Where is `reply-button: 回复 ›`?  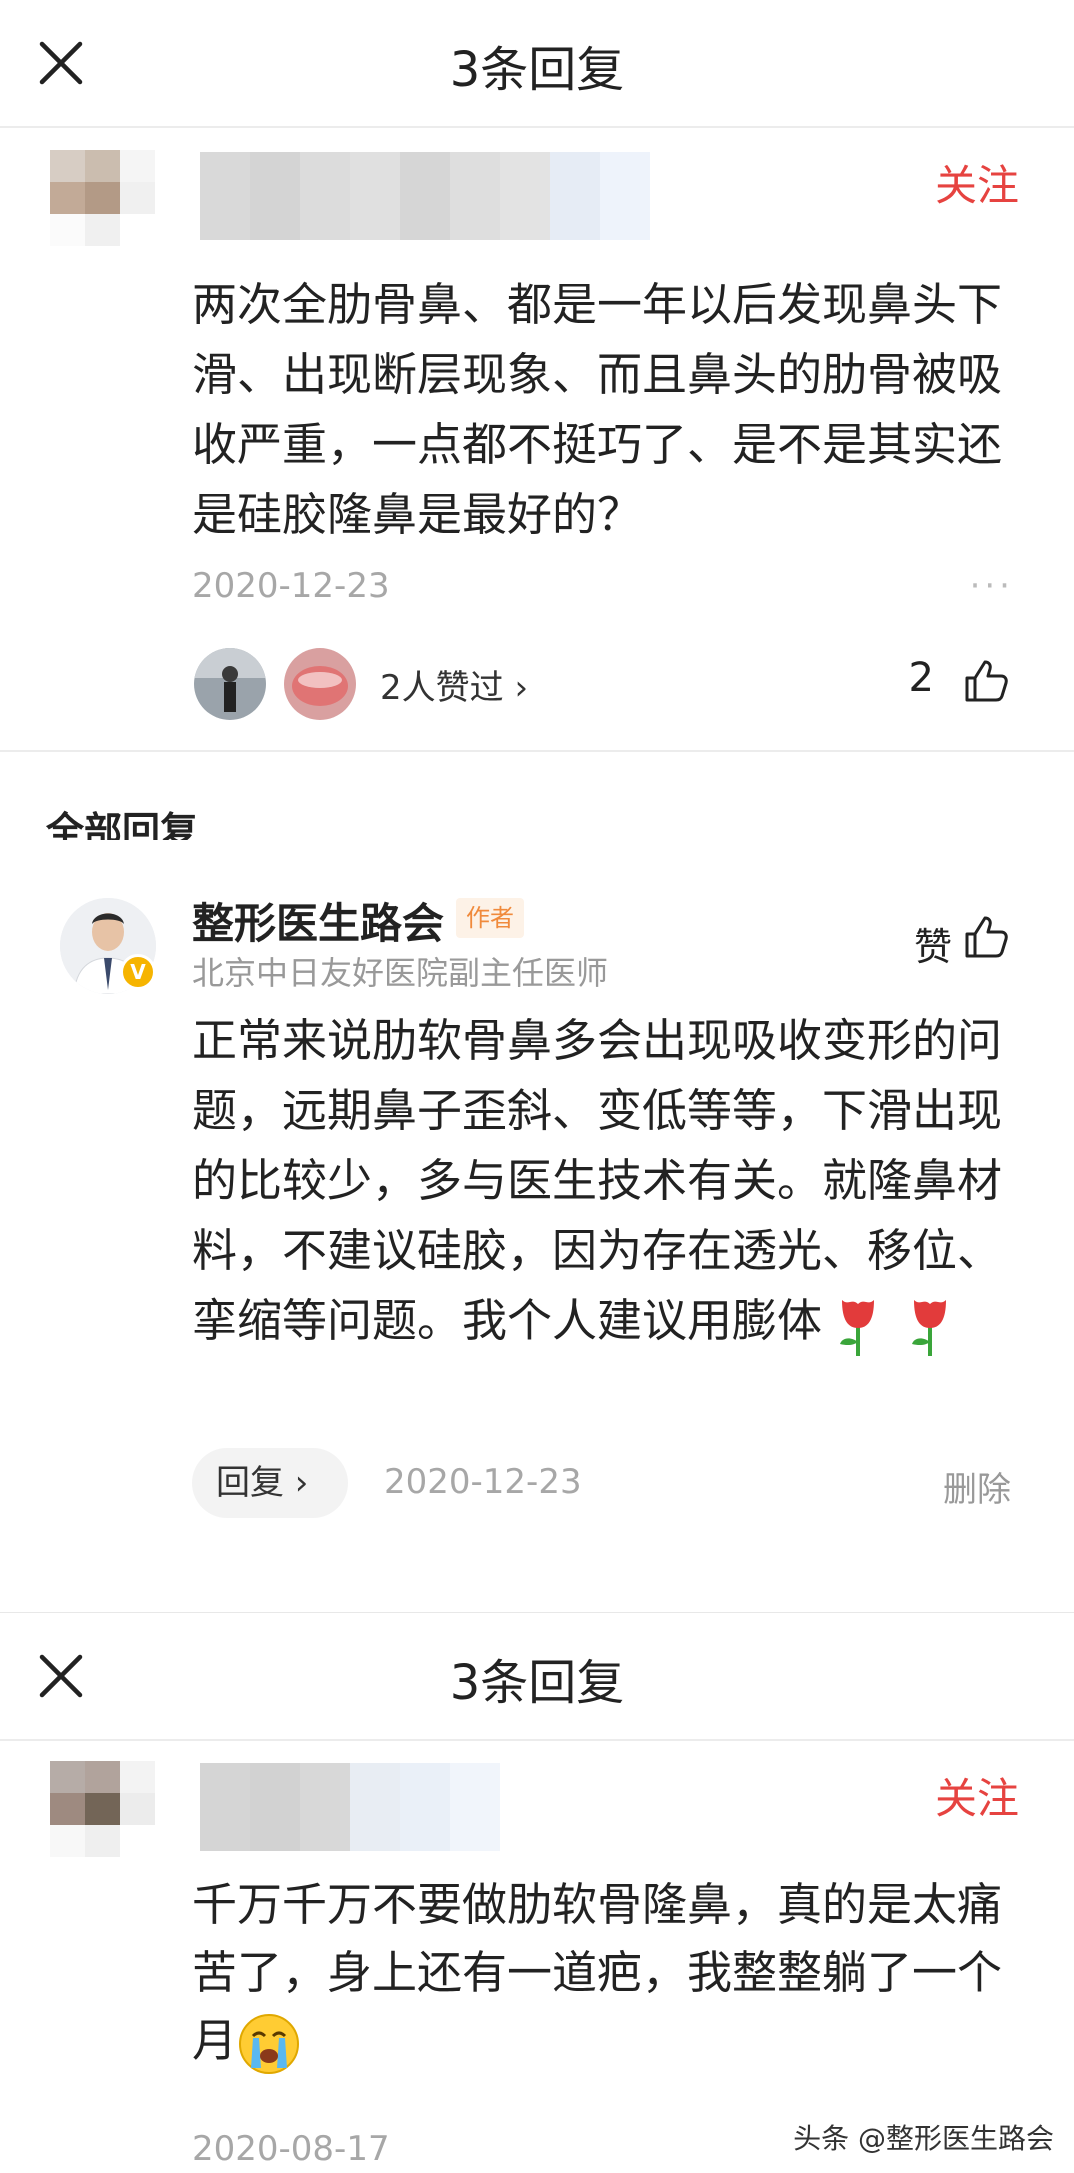 reply-button: 回复 › is located at coordinates (270, 1483).